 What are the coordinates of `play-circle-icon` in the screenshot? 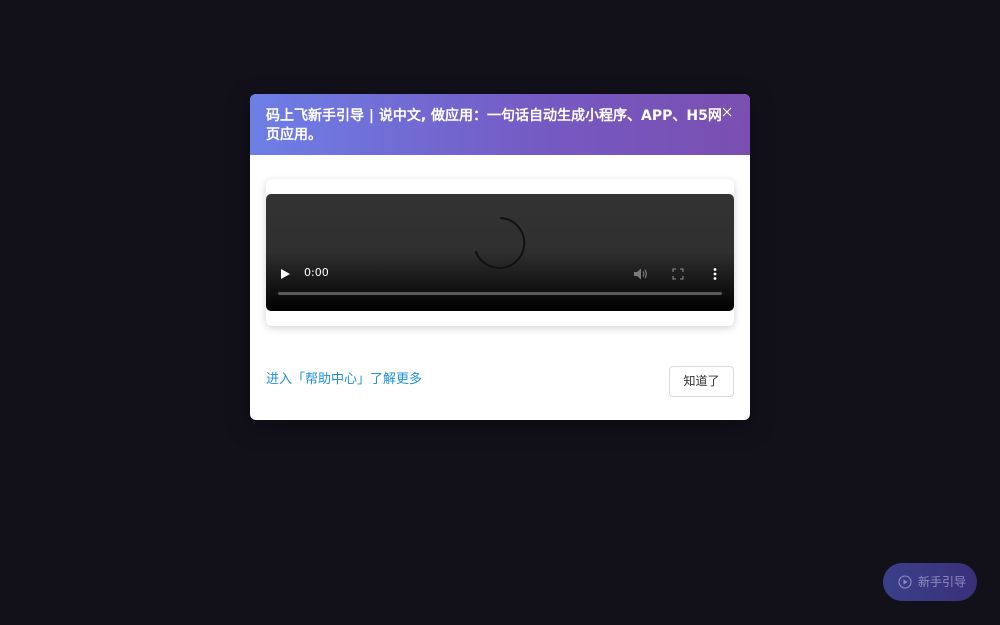 It's located at (905, 582).